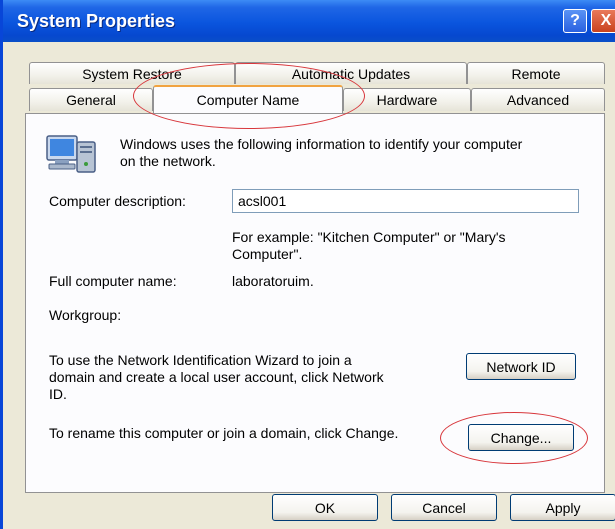  What do you see at coordinates (444, 507) in the screenshot?
I see `cancel-button: Cancel` at bounding box center [444, 507].